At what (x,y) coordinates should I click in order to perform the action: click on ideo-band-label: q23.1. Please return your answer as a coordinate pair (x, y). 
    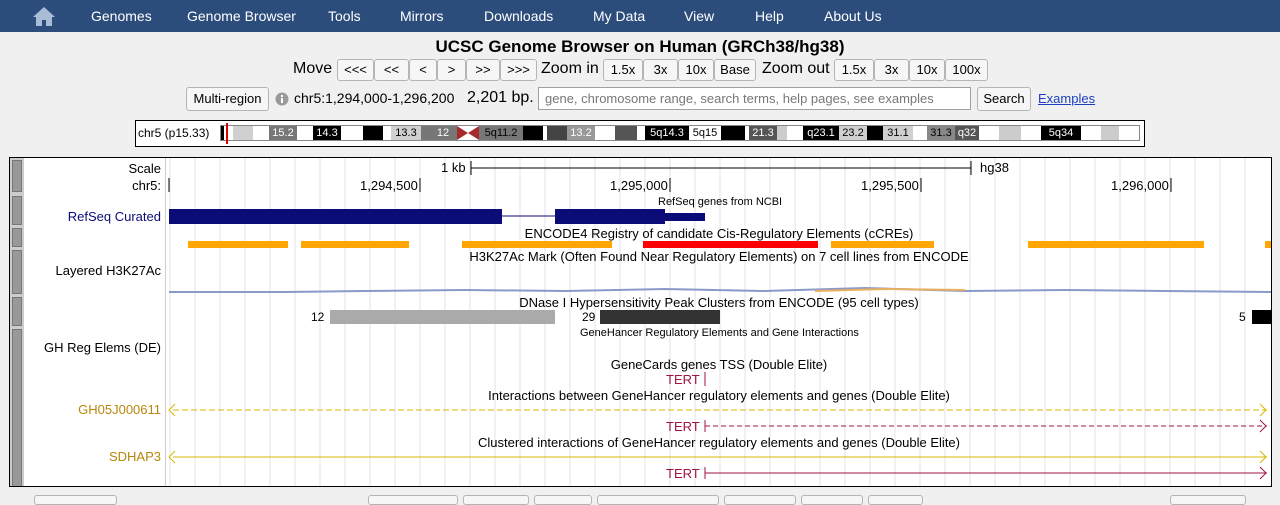
    Looking at the image, I should click on (821, 133).